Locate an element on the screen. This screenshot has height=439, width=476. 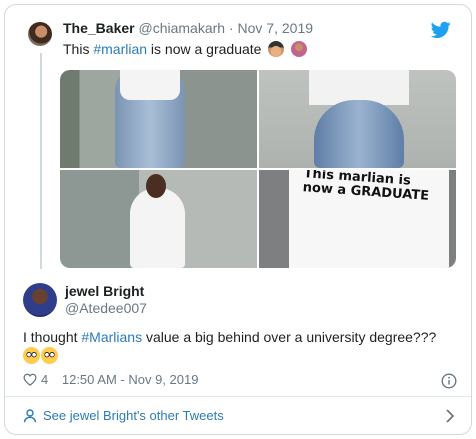
author-name: jewel Bright is located at coordinates (104, 291).